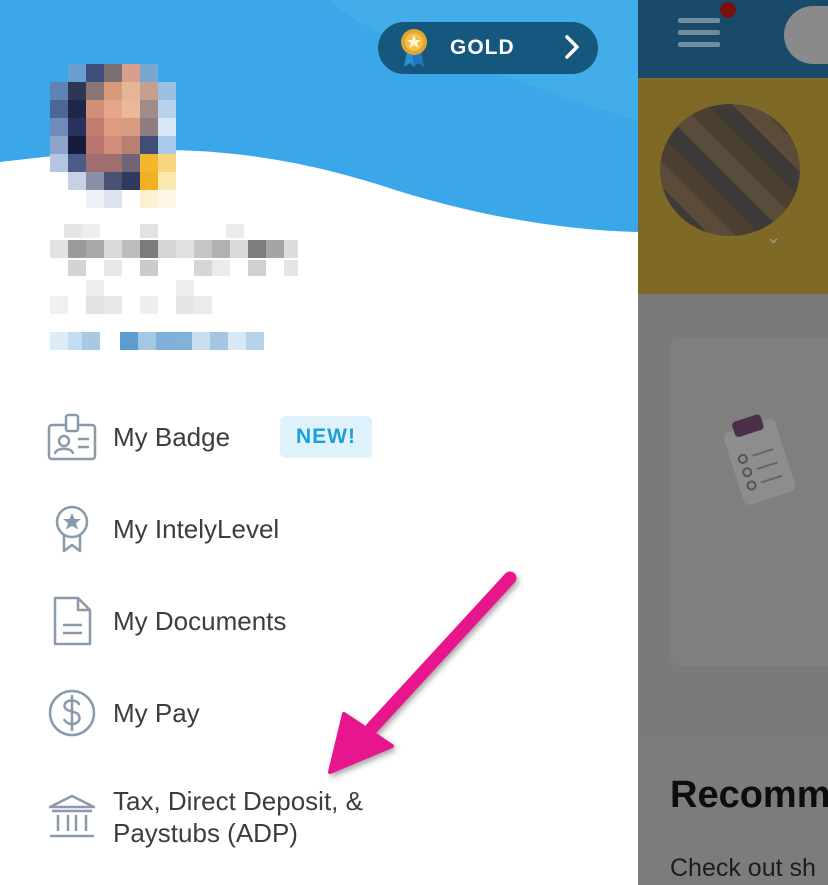 Image resolution: width=828 pixels, height=885 pixels. What do you see at coordinates (774, 237) in the screenshot?
I see `caret-down-icon: ⌄` at bounding box center [774, 237].